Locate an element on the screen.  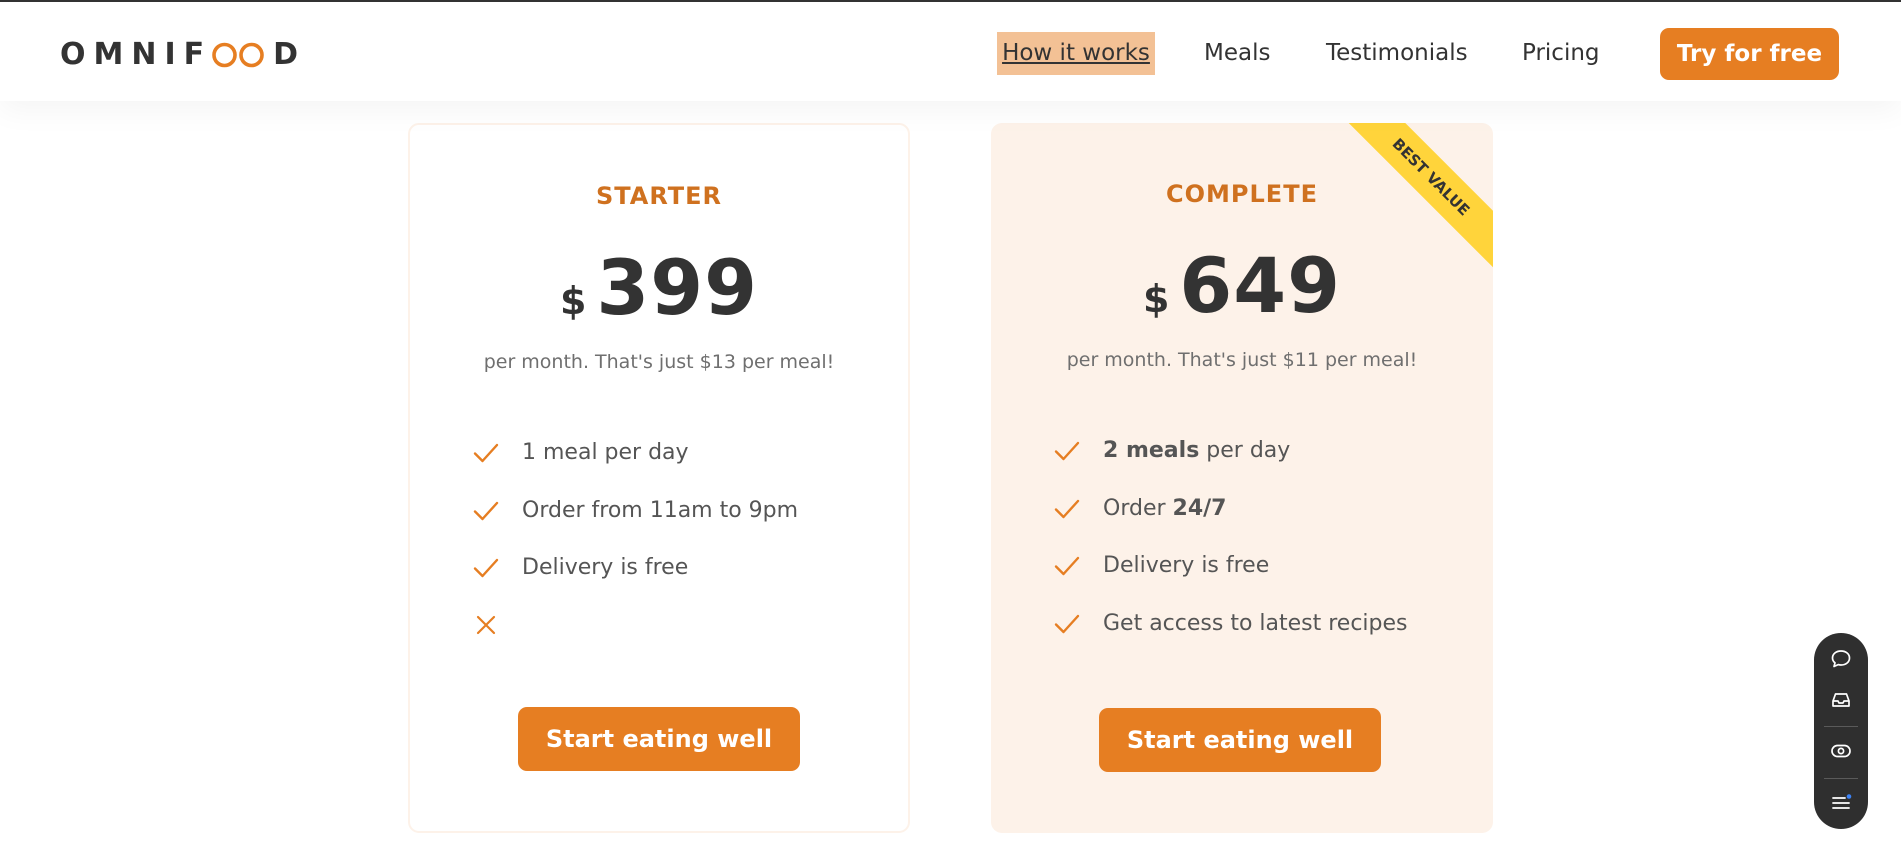
list-item is located at coordinates (680, 639).